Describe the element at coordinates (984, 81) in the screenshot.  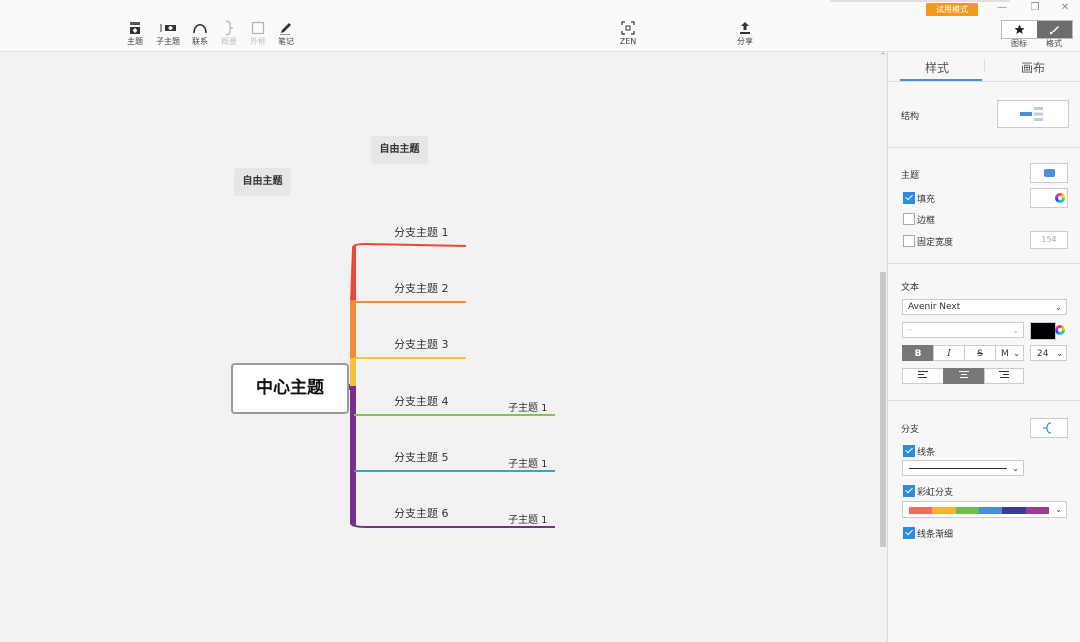
I see `tabs-border` at that location.